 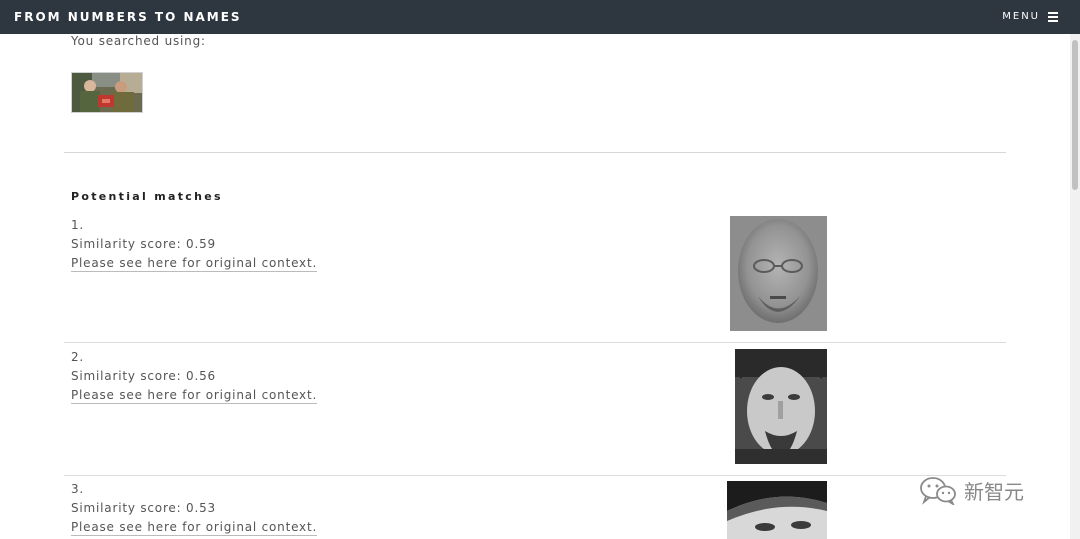 I want to click on top-navigation-bar: FROM NUMBERS TO NAMES MENU, so click(x=540, y=17).